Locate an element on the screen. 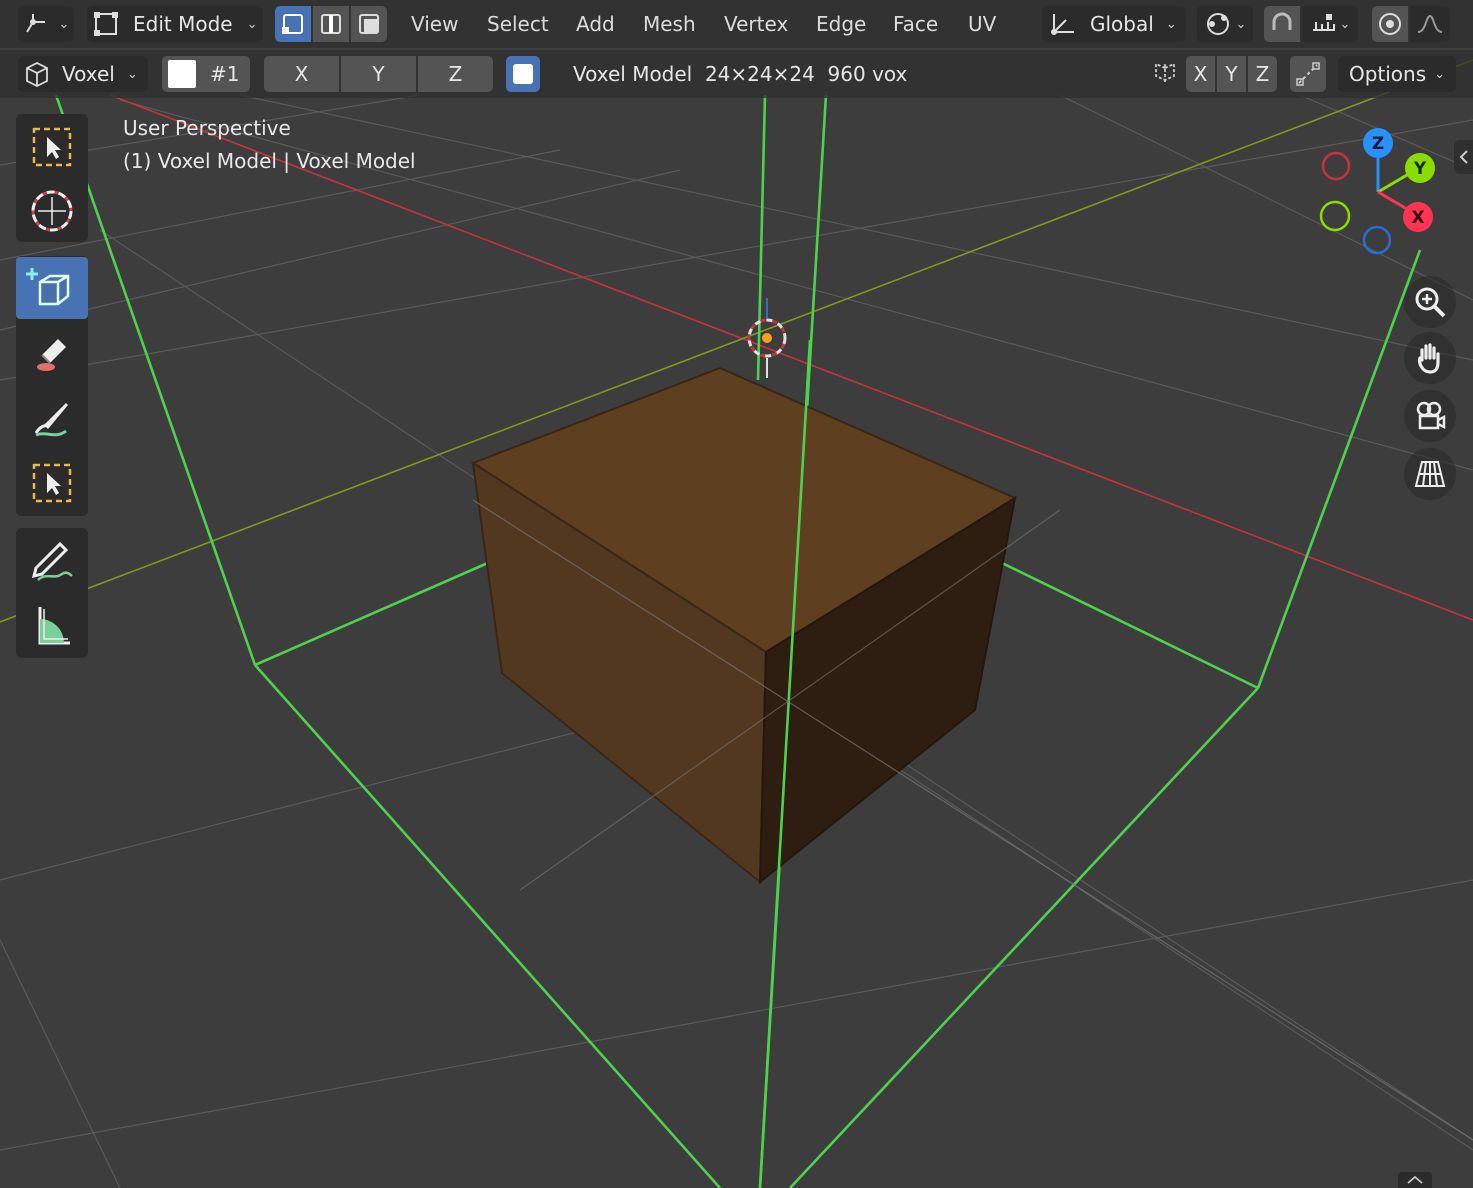 The image size is (1473, 1188). tool-select-box is located at coordinates (52, 147).